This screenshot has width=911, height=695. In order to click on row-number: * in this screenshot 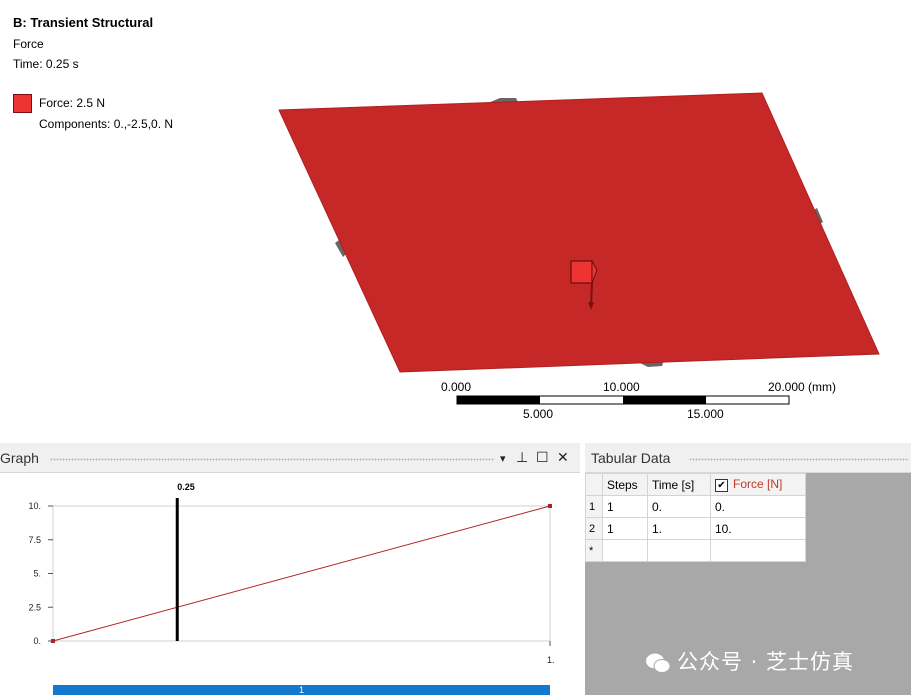, I will do `click(594, 550)`.